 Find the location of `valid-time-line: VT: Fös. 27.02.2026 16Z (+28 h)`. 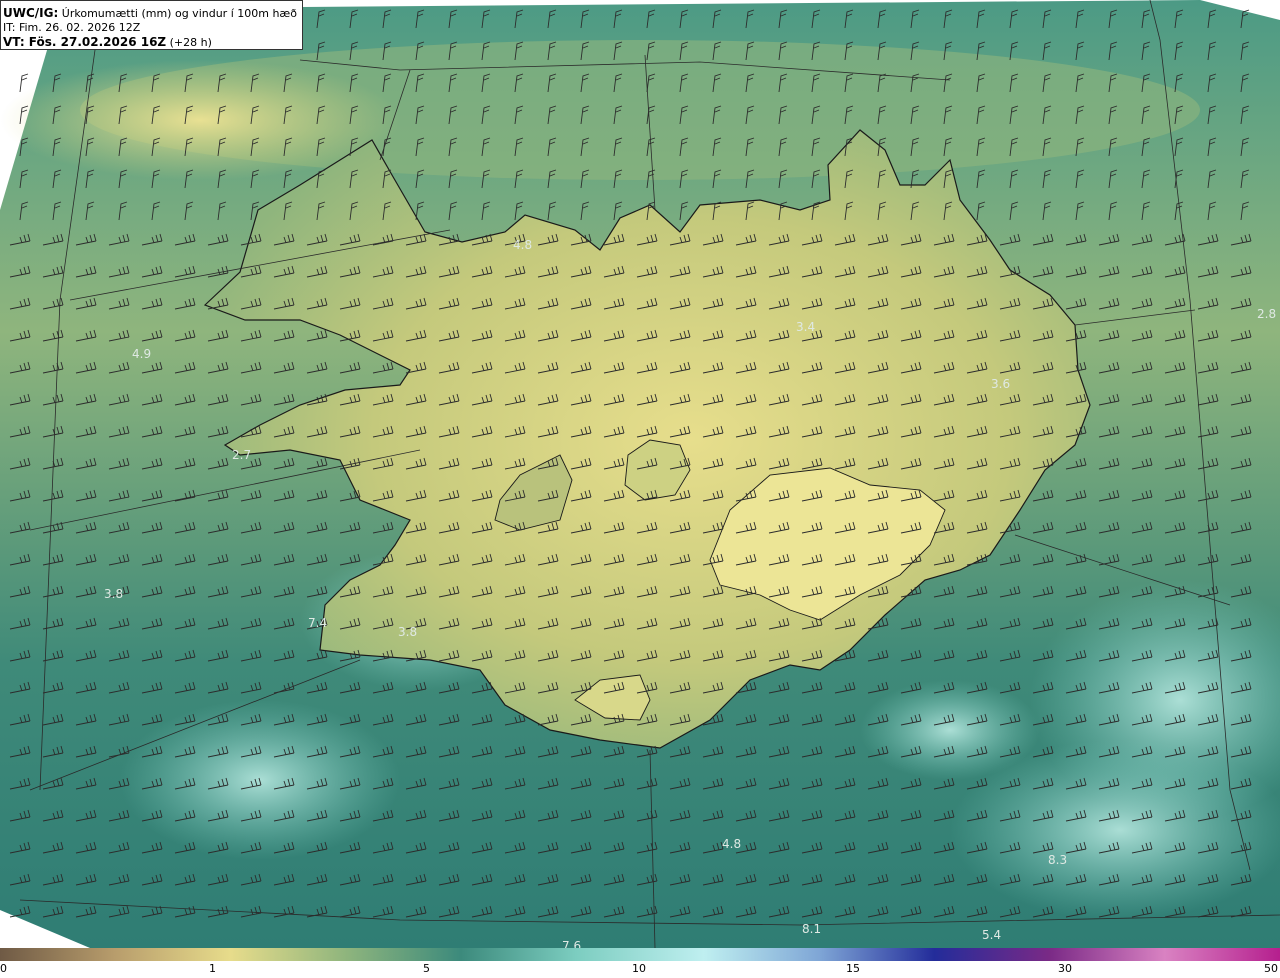

valid-time-line: VT: Fös. 27.02.2026 16Z (+28 h) is located at coordinates (152, 42).